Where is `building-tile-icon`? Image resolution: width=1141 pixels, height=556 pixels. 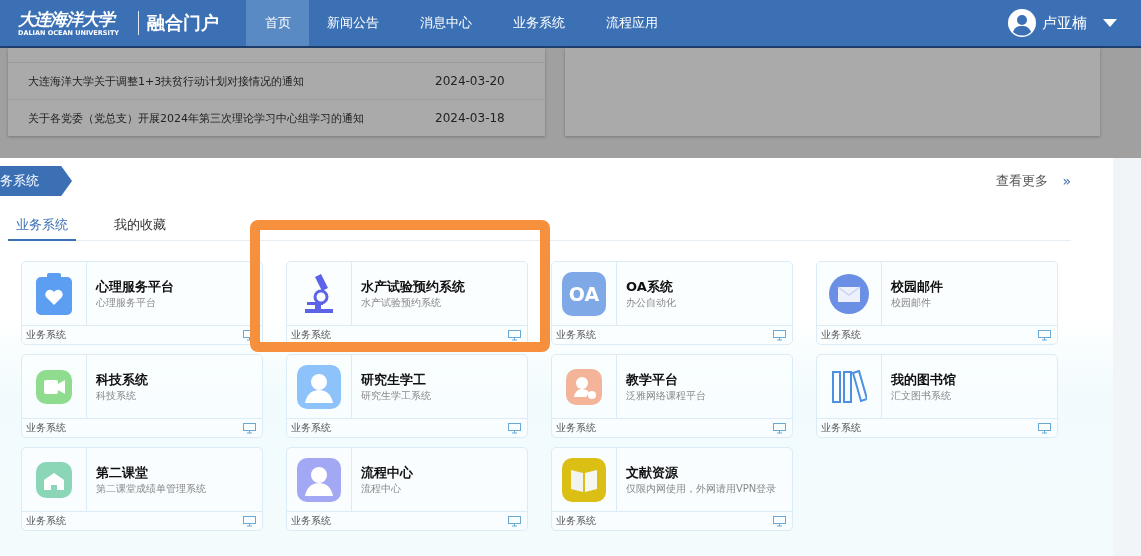
building-tile-icon is located at coordinates (54, 479).